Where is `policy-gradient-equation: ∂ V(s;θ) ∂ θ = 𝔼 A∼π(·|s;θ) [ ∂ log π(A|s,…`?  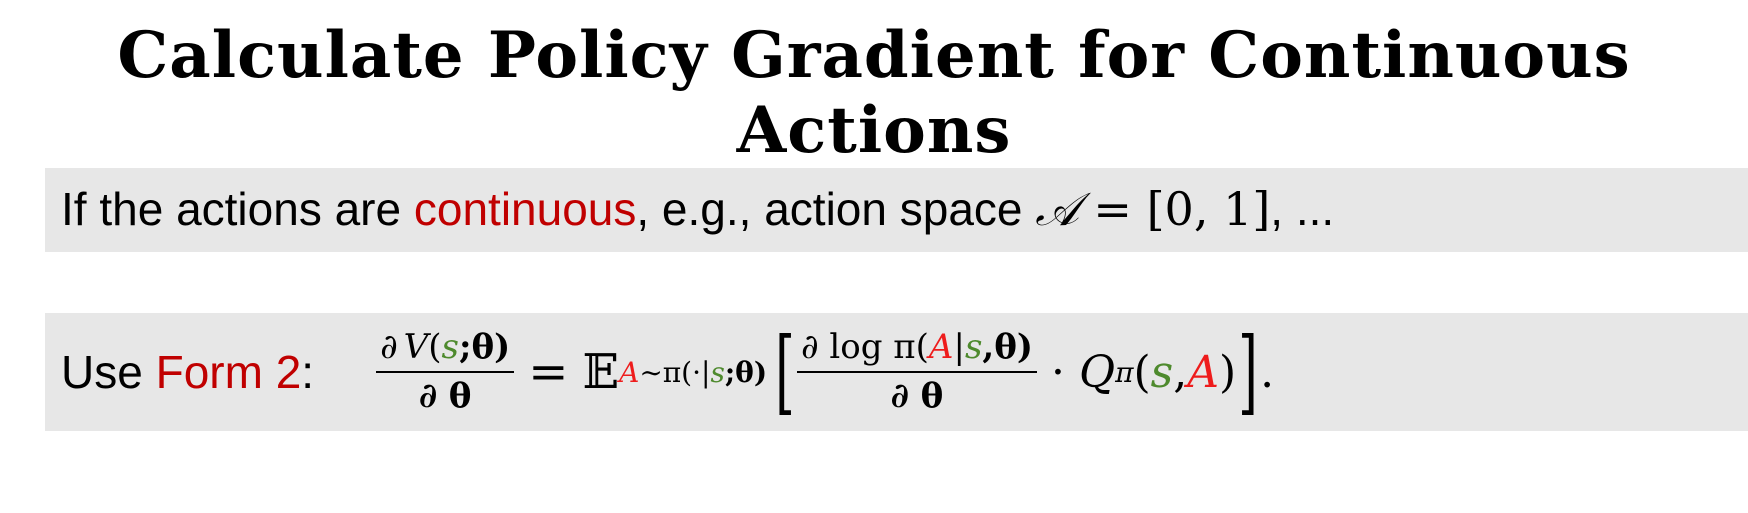
policy-gradient-equation: ∂ V(s;θ) ∂ θ = 𝔼 A∼π(·|s;θ) [ ∂ log π(A|s,… is located at coordinates (825, 372).